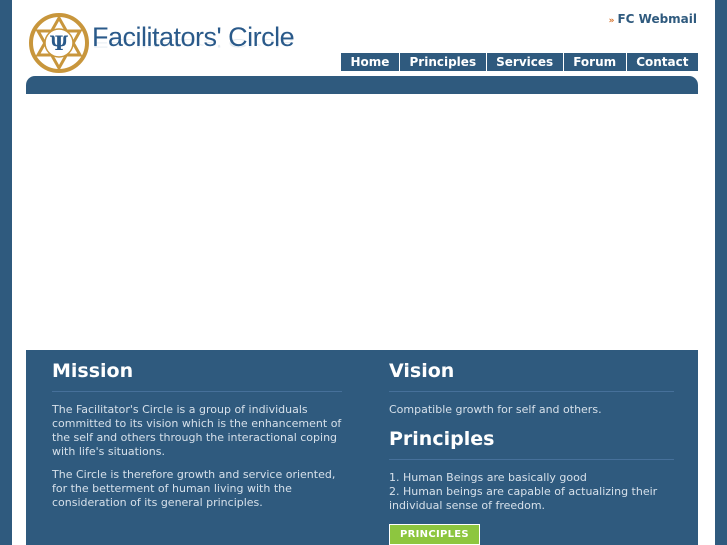 The height and width of the screenshot is (545, 727). Describe the element at coordinates (661, 62) in the screenshot. I see `nav-contact: Contact` at that location.